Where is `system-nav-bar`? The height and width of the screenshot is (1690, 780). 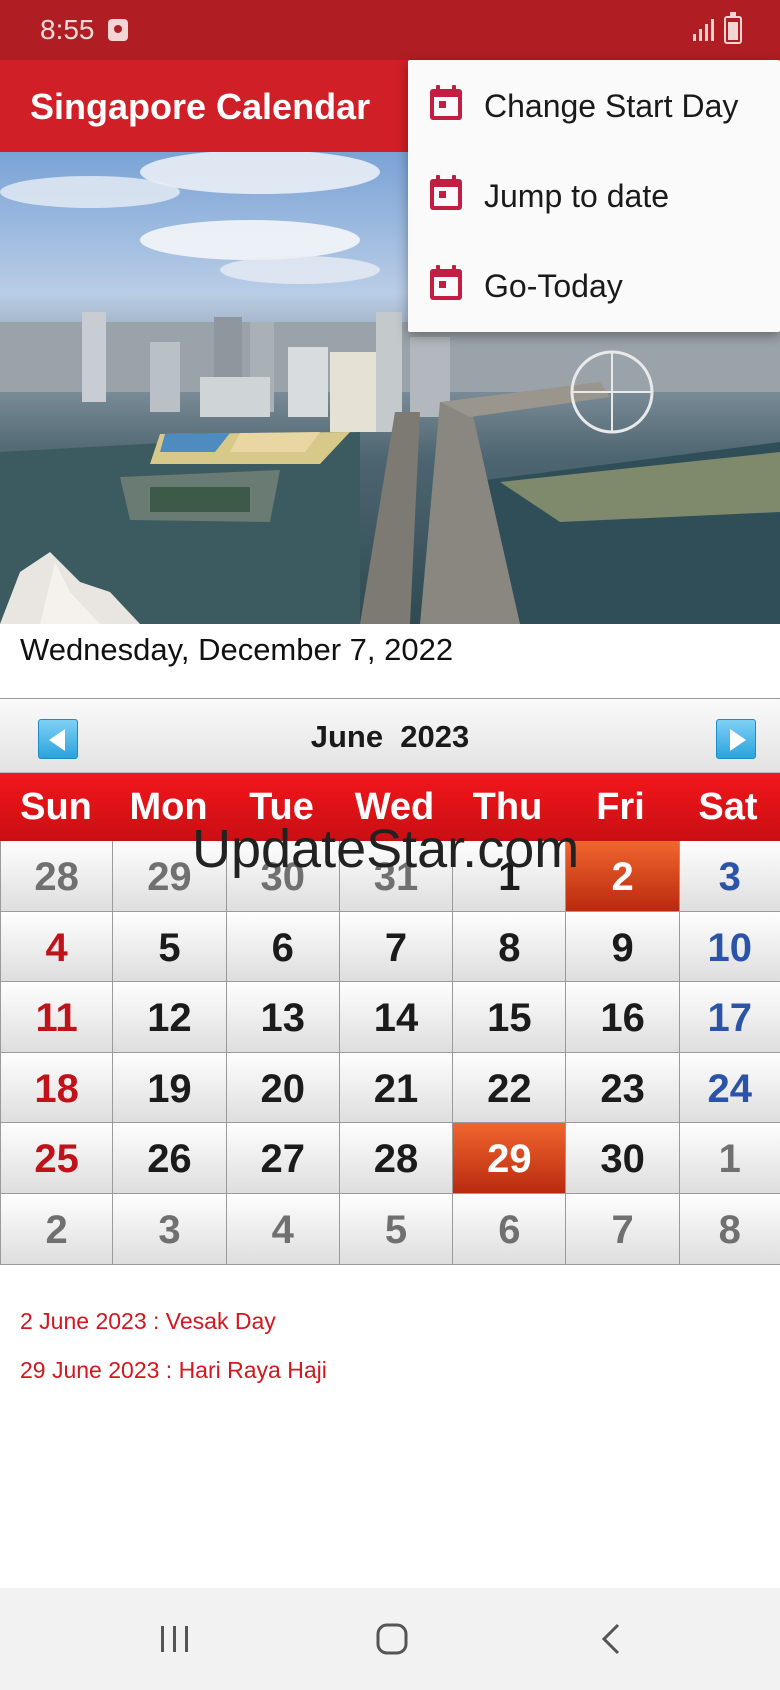 system-nav-bar is located at coordinates (390, 1639).